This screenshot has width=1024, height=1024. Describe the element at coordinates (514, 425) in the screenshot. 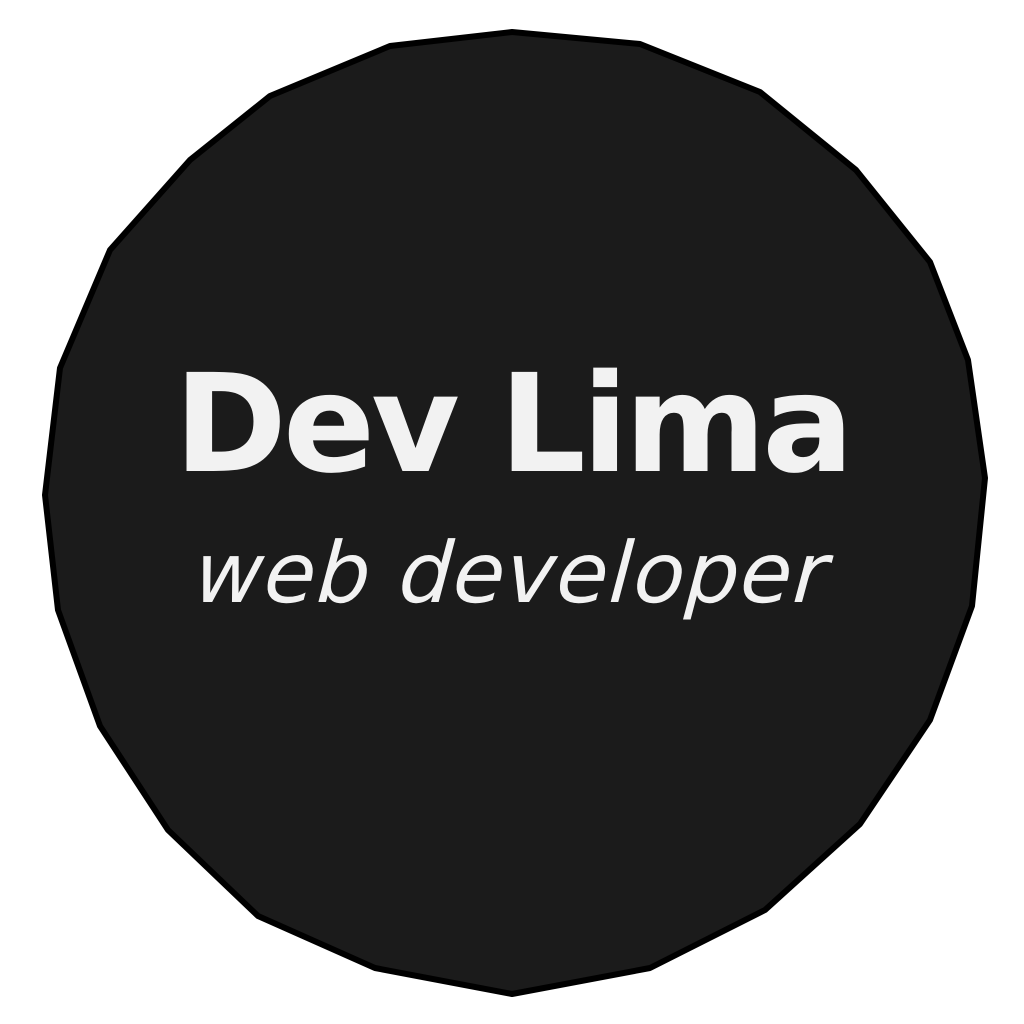

I see `brand-name: Dev Lima` at that location.